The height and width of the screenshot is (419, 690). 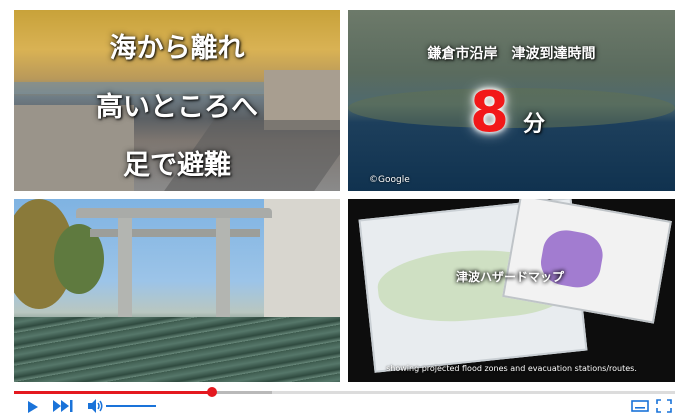 What do you see at coordinates (302, 259) in the screenshot?
I see `building` at bounding box center [302, 259].